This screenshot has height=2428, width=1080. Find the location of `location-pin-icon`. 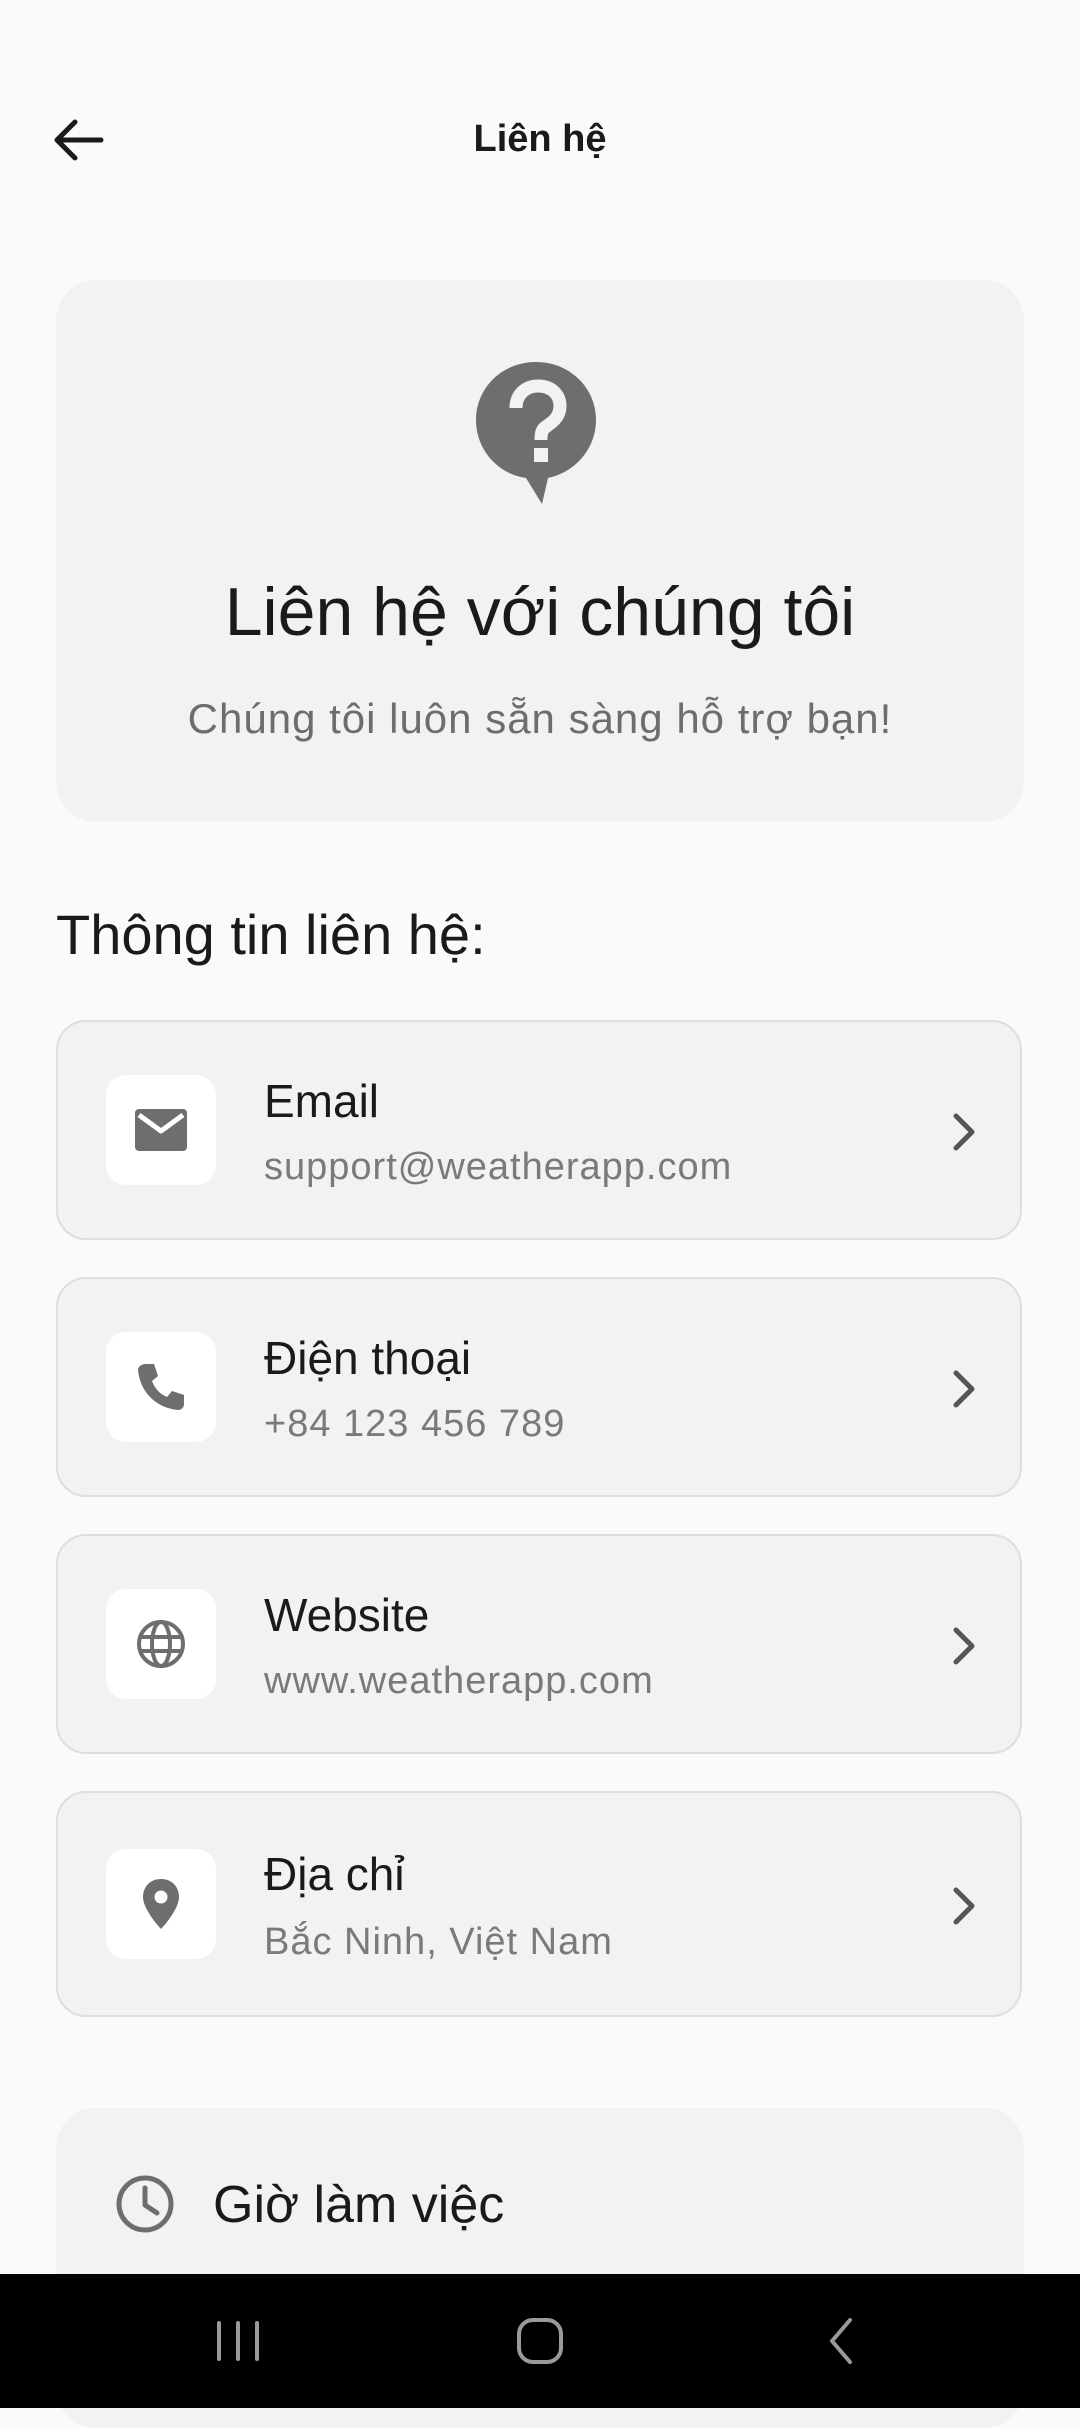

location-pin-icon is located at coordinates (161, 1904).